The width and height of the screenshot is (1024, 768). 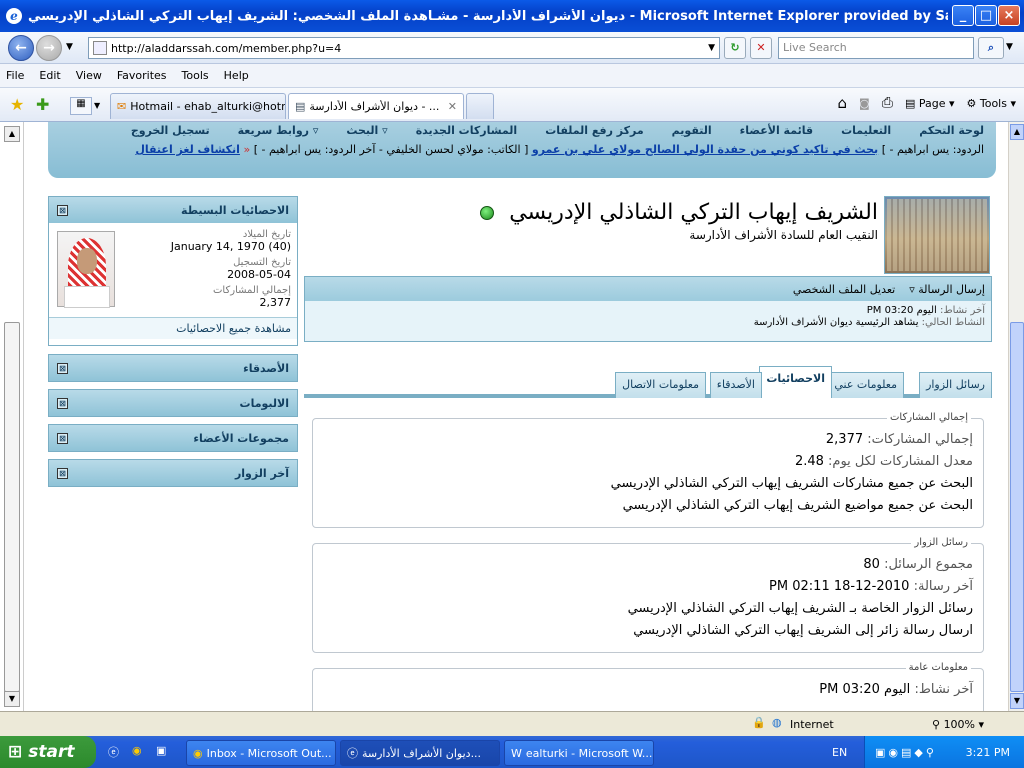 I want to click on friends-panel: الأصدقاء ⊠, so click(x=173, y=368).